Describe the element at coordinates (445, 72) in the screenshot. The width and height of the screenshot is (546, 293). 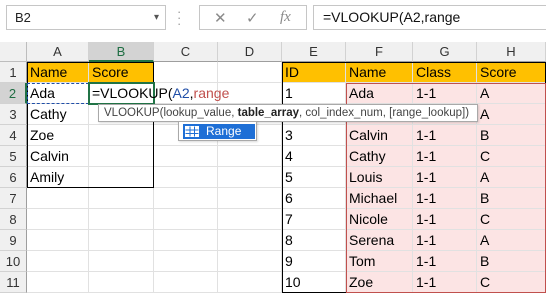
I see `cell-g1: Class` at that location.